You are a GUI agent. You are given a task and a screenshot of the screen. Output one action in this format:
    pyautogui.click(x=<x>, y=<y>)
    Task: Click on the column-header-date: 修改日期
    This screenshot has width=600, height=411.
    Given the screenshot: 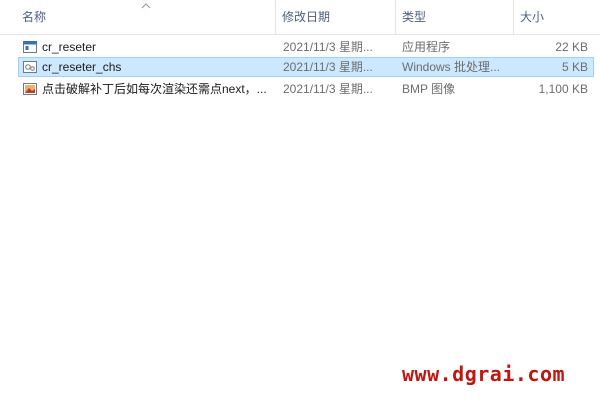 What is the action you would take?
    pyautogui.click(x=335, y=17)
    